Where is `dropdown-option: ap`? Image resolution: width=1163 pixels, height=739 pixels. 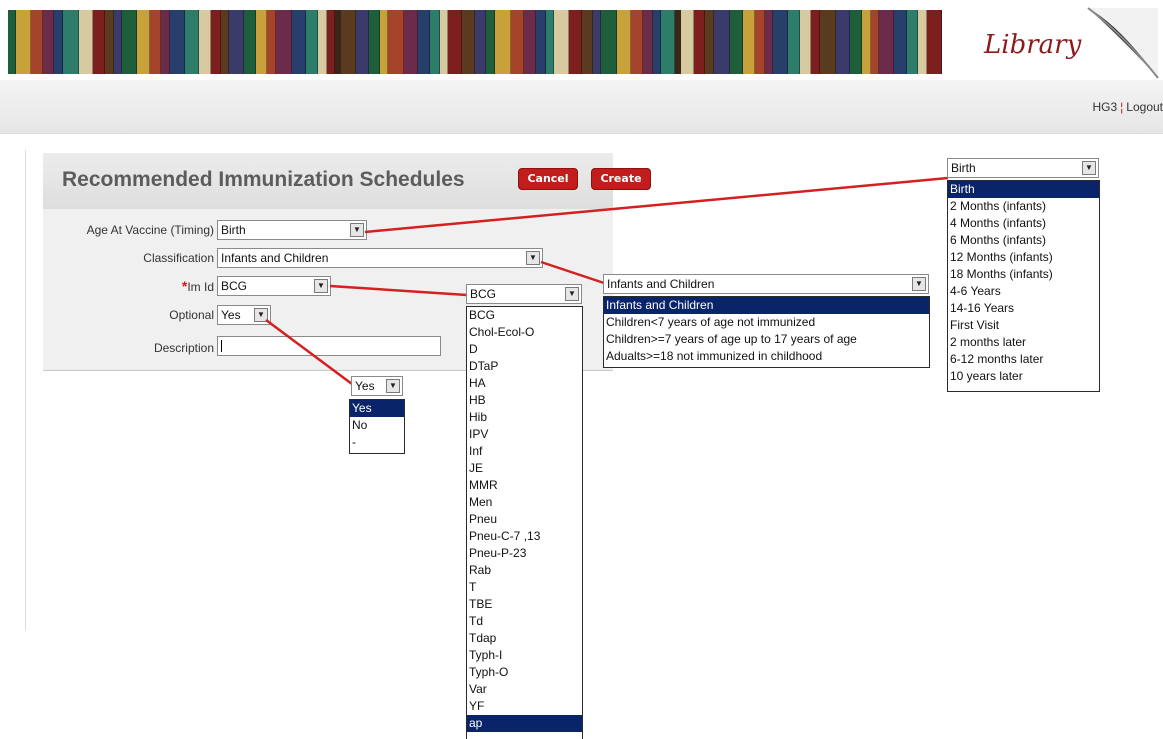 dropdown-option: ap is located at coordinates (524, 723).